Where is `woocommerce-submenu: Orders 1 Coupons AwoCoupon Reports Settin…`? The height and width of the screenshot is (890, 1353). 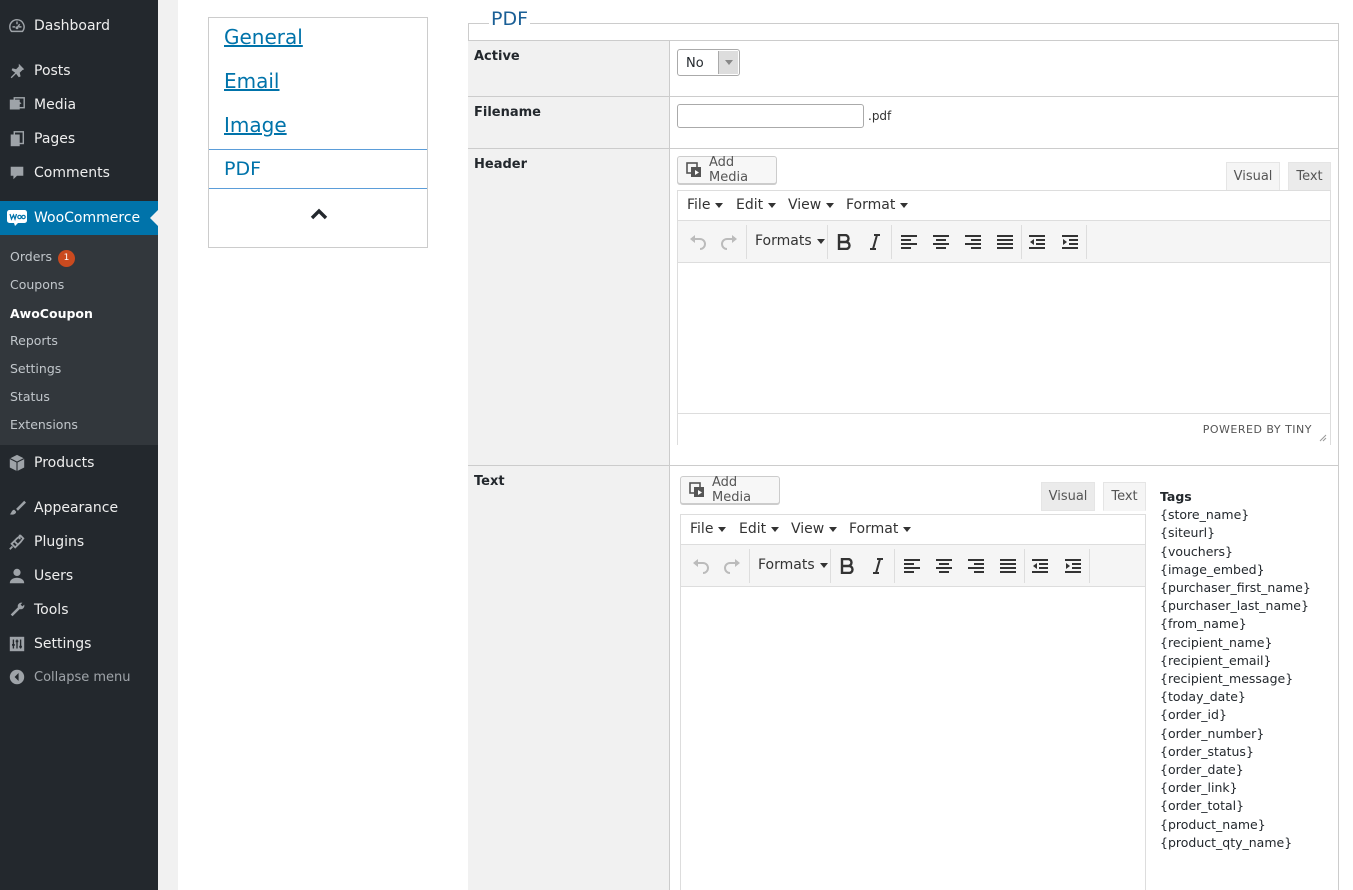 woocommerce-submenu: Orders 1 Coupons AwoCoupon Reports Settin… is located at coordinates (79, 340).